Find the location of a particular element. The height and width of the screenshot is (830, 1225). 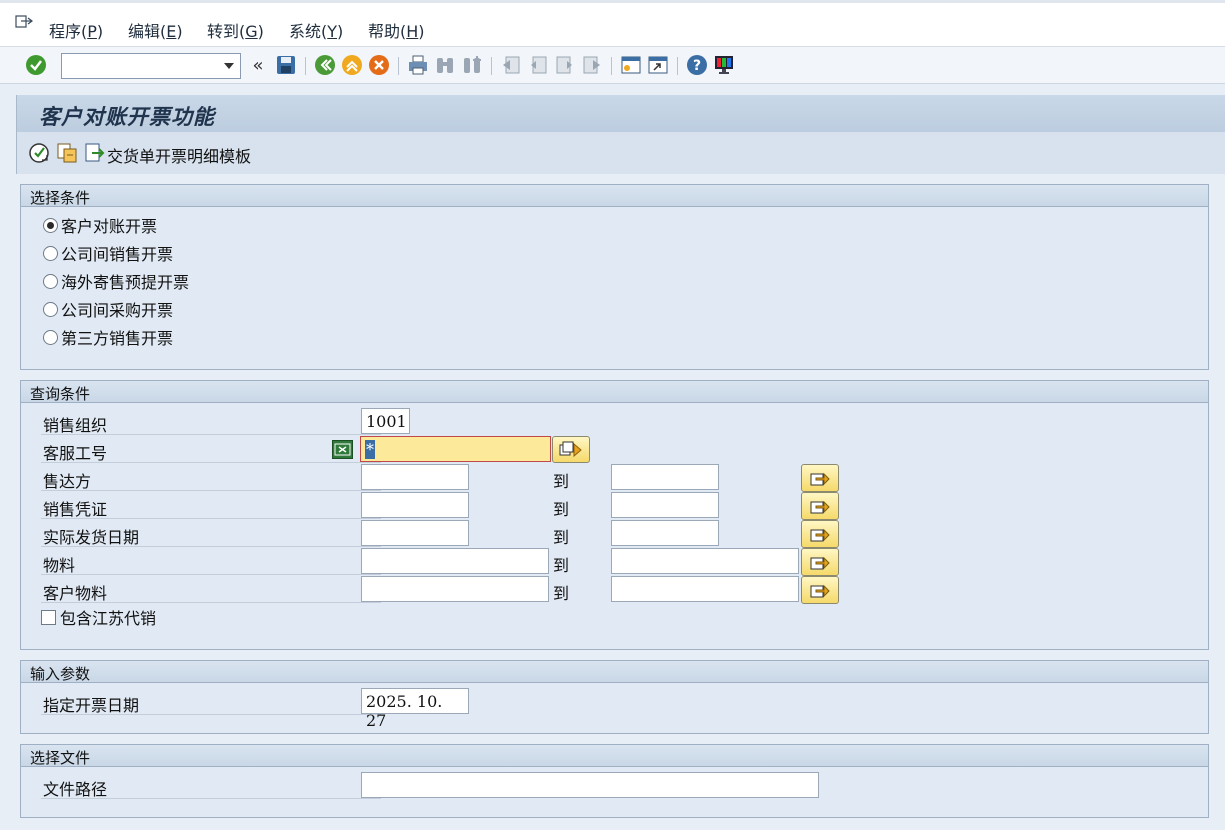

file-group: 选择文件 文件路径 is located at coordinates (614, 781).